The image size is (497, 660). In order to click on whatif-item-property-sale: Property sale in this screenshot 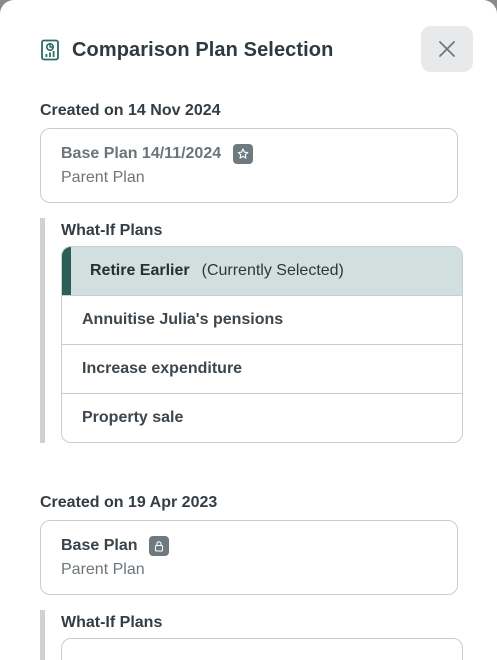, I will do `click(262, 417)`.